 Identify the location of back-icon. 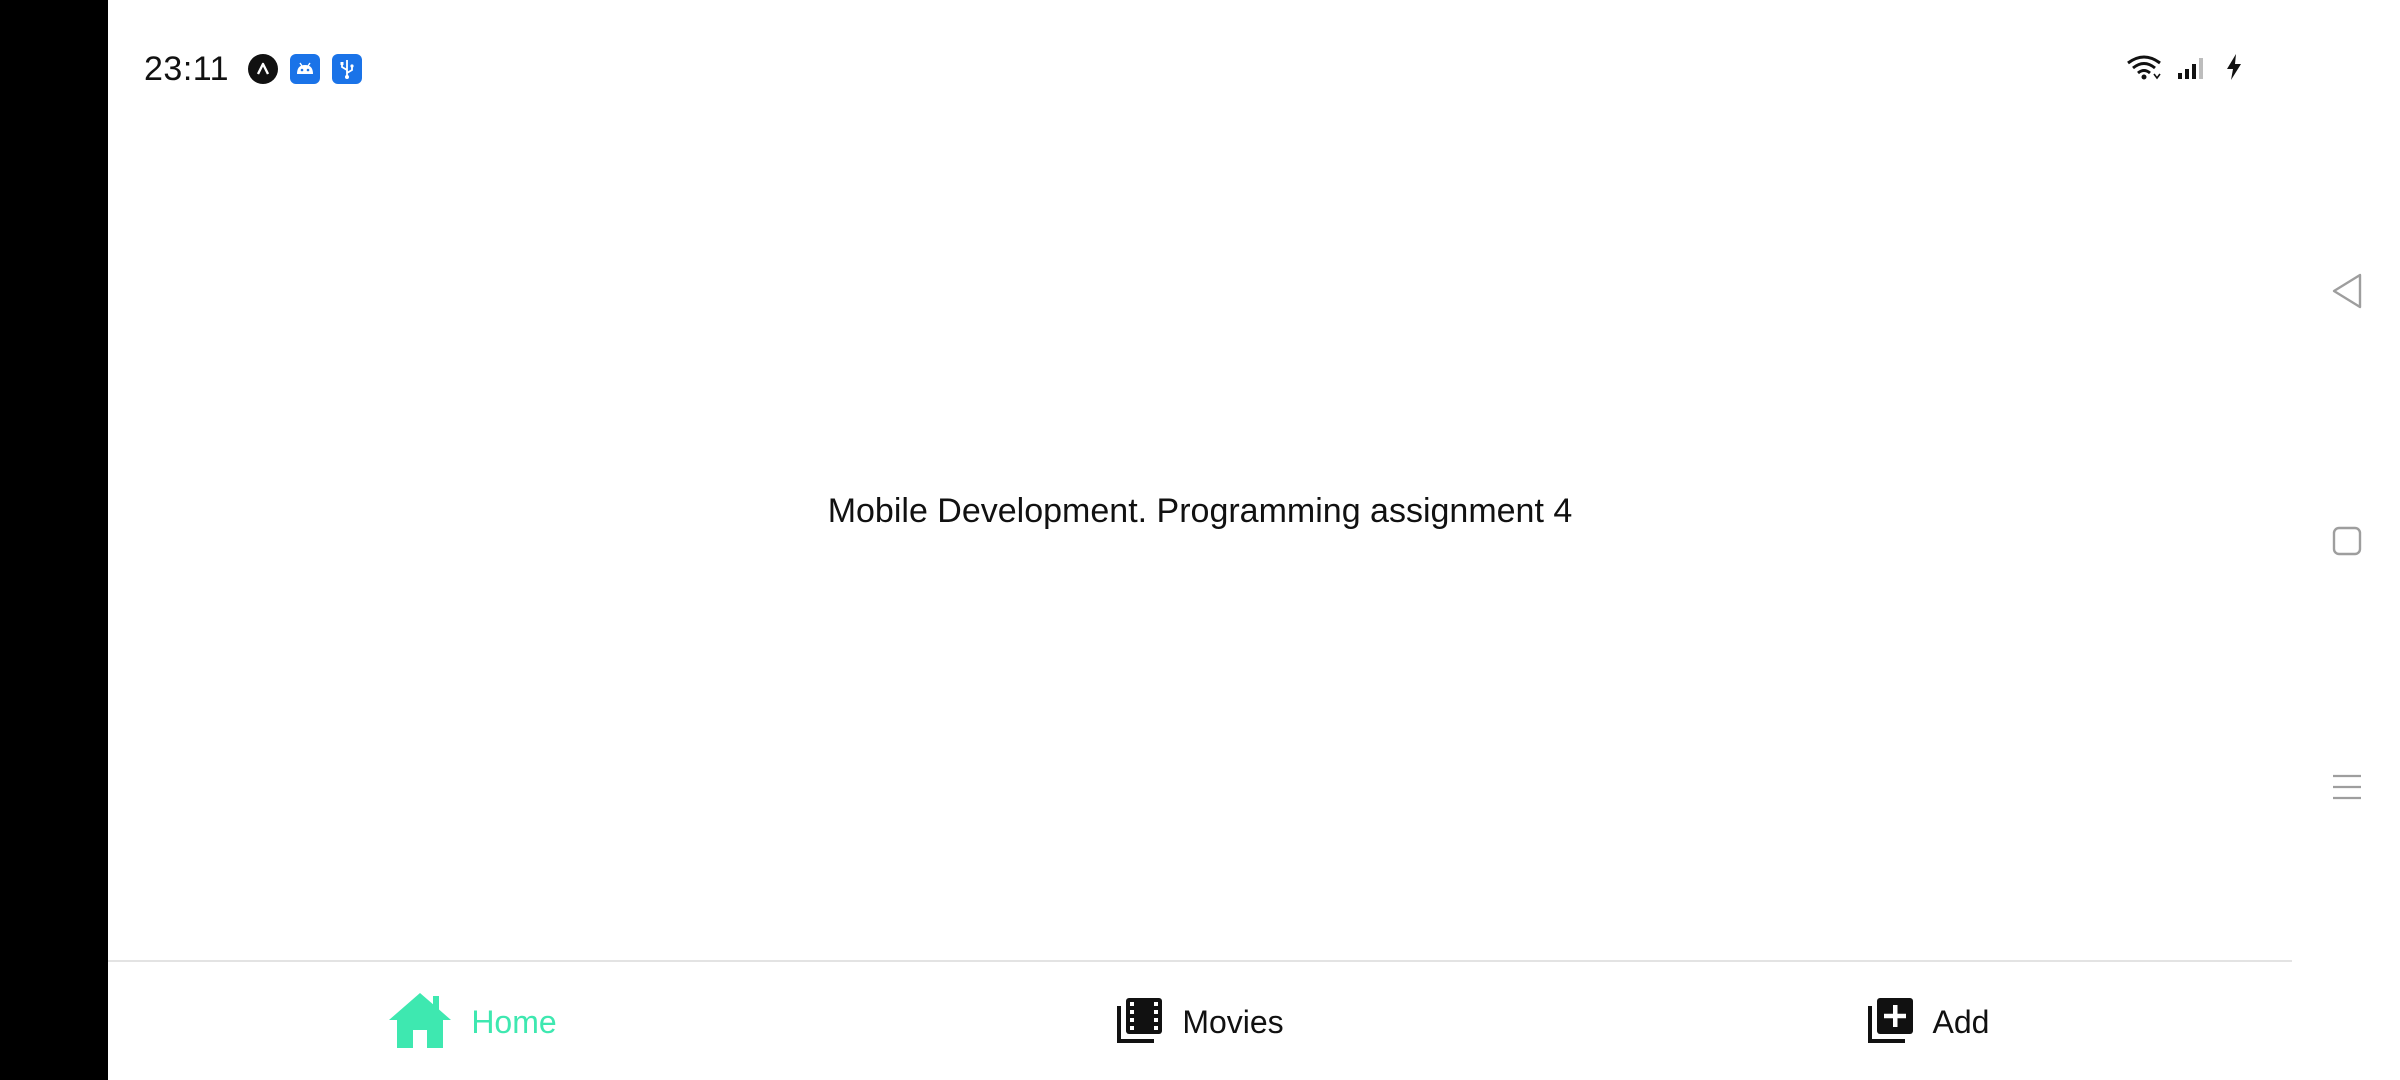
(2347, 291).